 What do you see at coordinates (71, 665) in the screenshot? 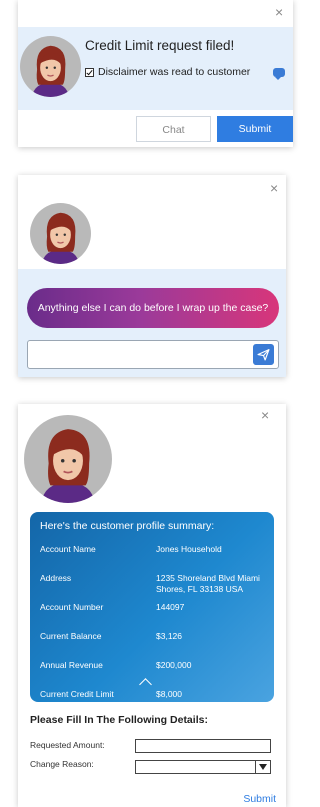
I see `row-label: Annual Revenue` at bounding box center [71, 665].